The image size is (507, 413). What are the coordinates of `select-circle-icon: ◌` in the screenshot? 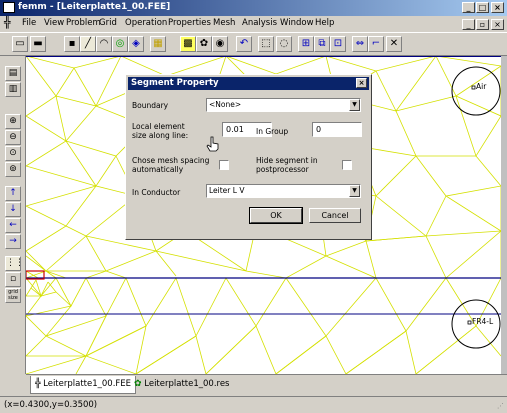 It's located at (284, 44).